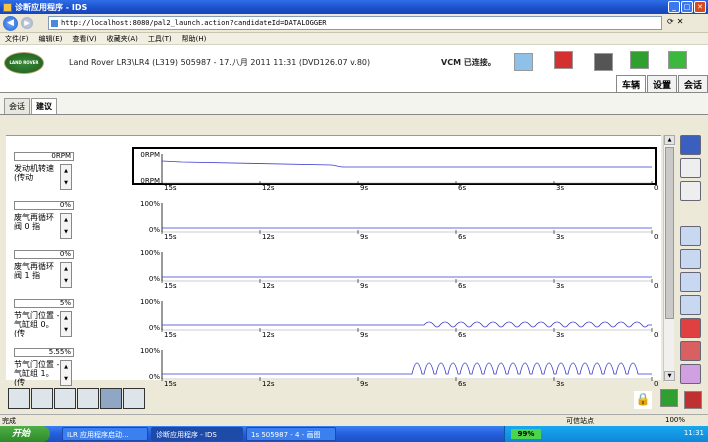 This screenshot has width=708, height=442. What do you see at coordinates (523, 62) in the screenshot?
I see `network-icon` at bounding box center [523, 62].